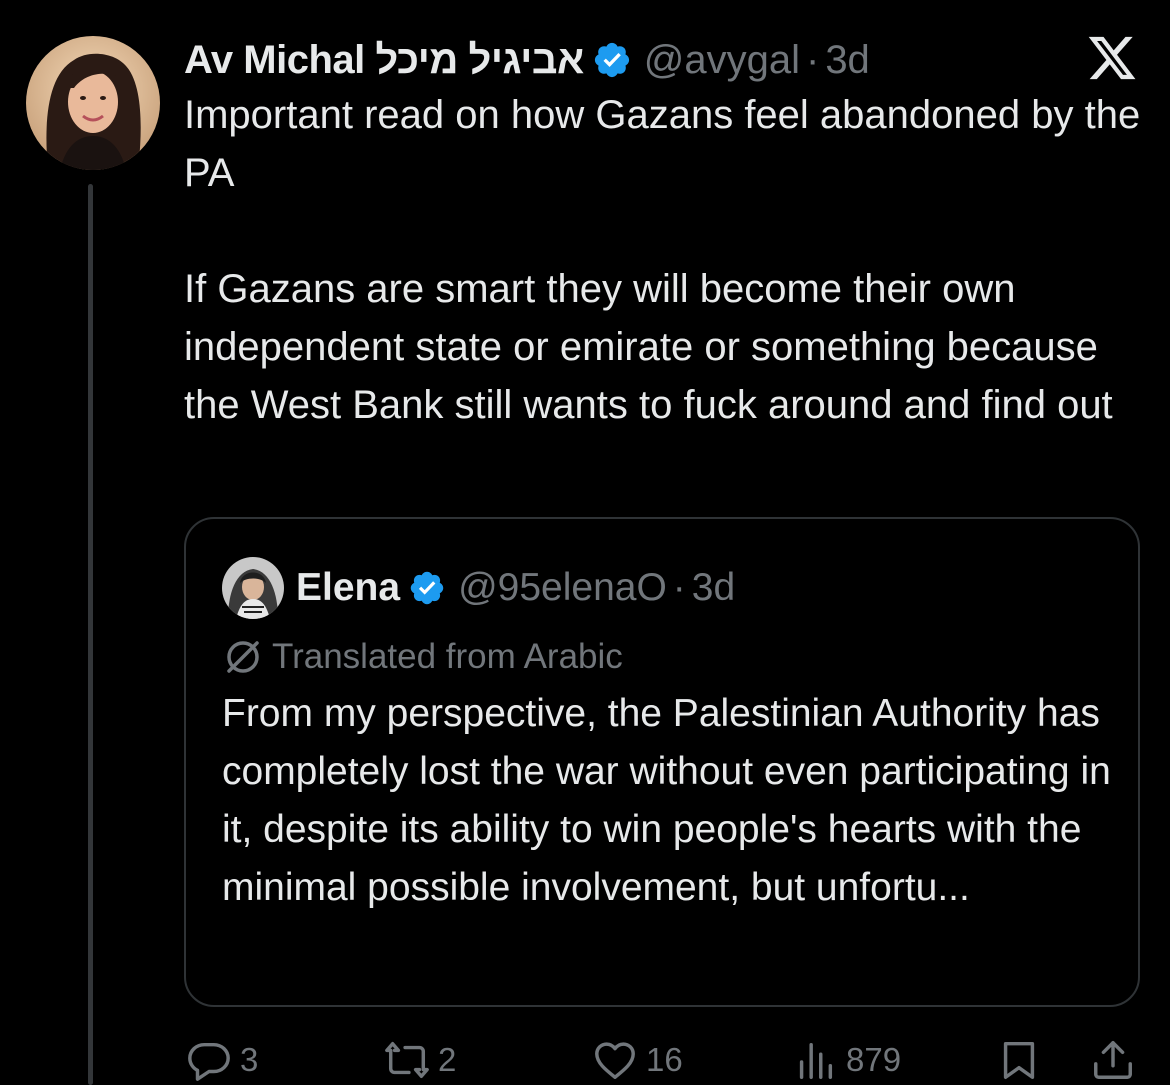 The image size is (1170, 1085). I want to click on x-logo-icon, so click(1112, 58).